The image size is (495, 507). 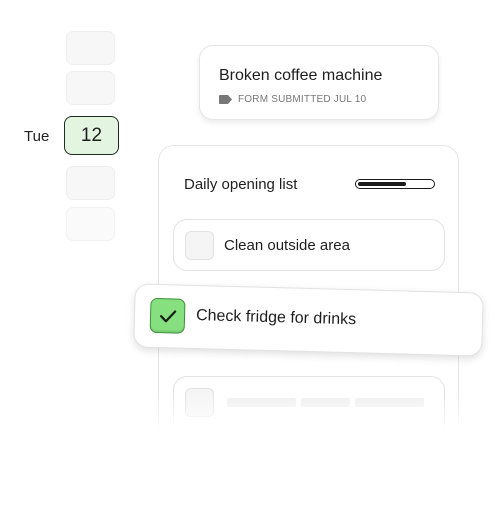 I want to click on task-checkbox-checked, so click(x=167, y=315).